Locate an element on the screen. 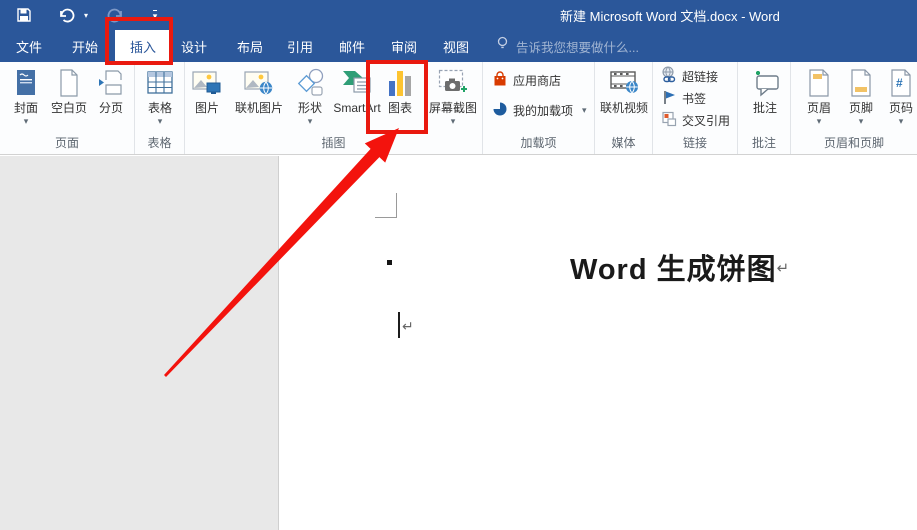 This screenshot has height=530, width=917. group-illustrations: 图片 联机图片 形状 ▾ SmartArt 图表 屏幕截图 ▾ 插图 is located at coordinates (334, 108).